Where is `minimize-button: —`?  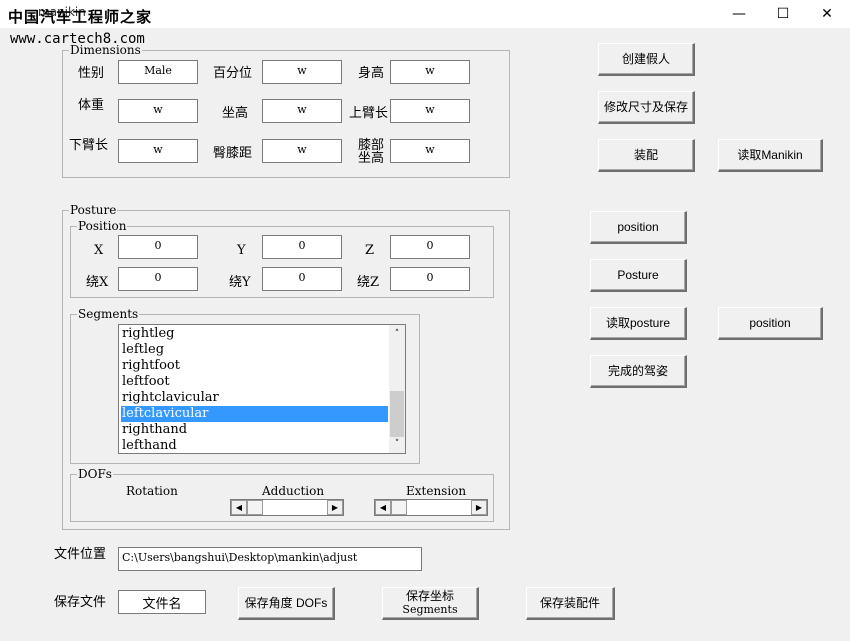
minimize-button: — is located at coordinates (739, 14).